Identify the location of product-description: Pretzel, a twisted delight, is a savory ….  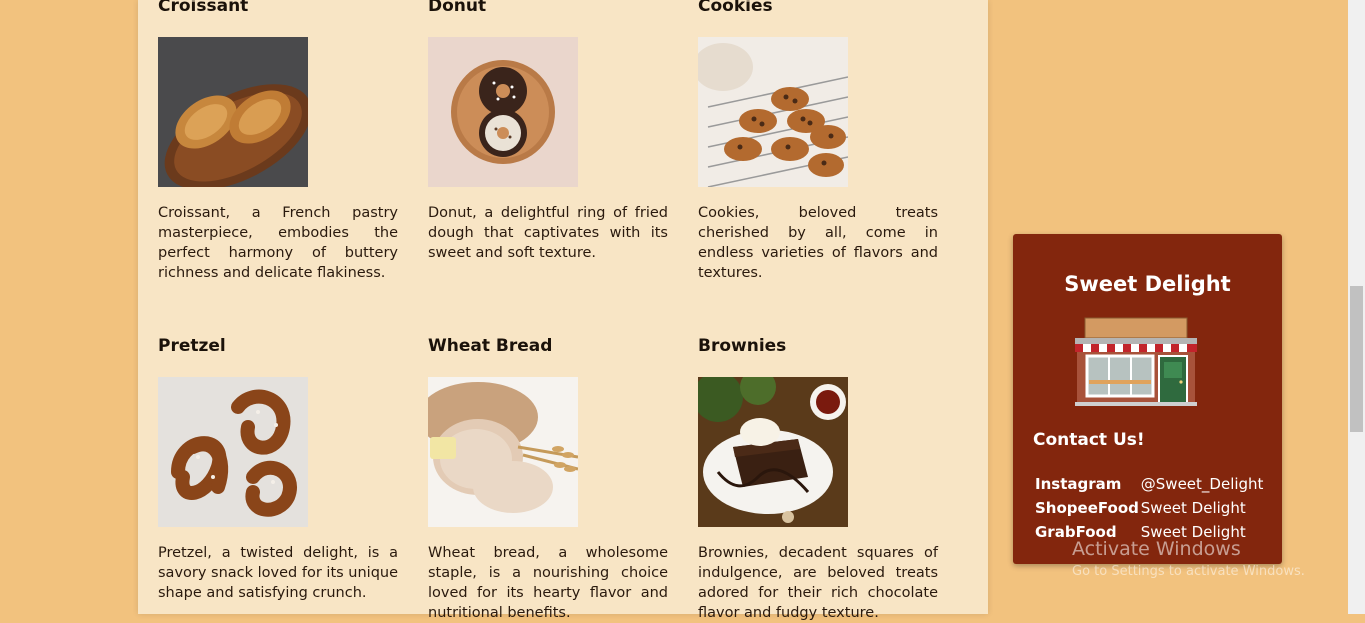
(278, 573).